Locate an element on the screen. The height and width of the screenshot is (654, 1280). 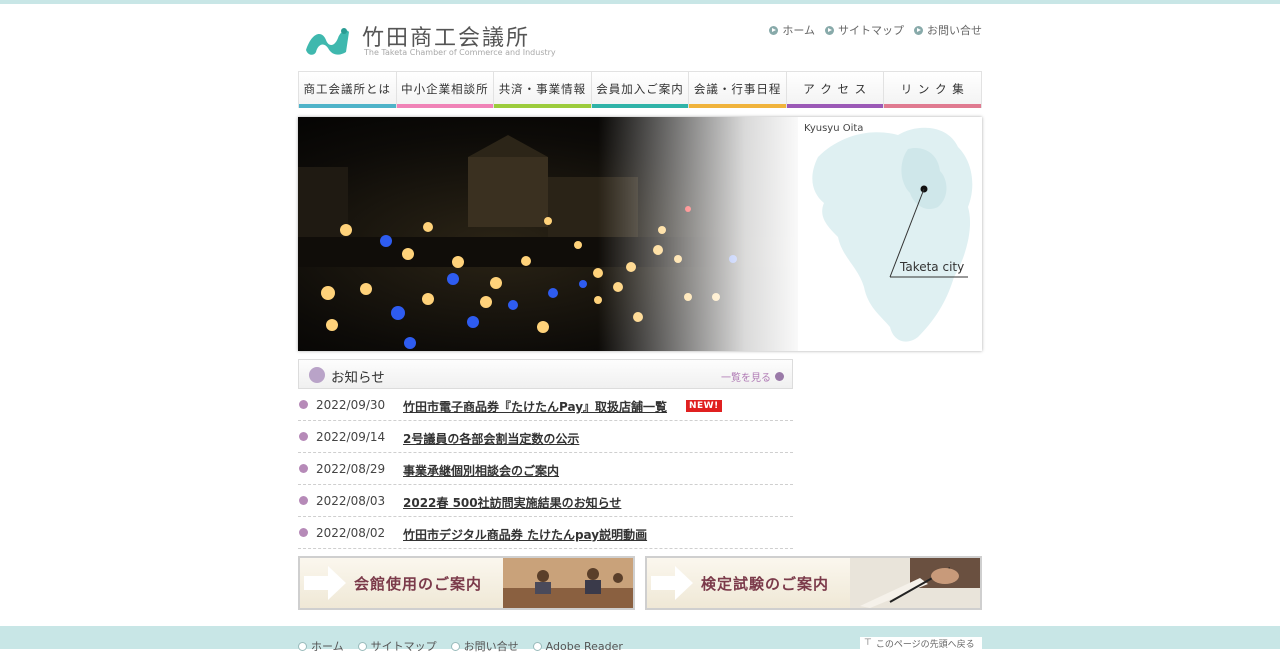
news-item: 2022/08/02 竹田市デジタル商品券 たけたんpay説明動画 is located at coordinates (545, 533).